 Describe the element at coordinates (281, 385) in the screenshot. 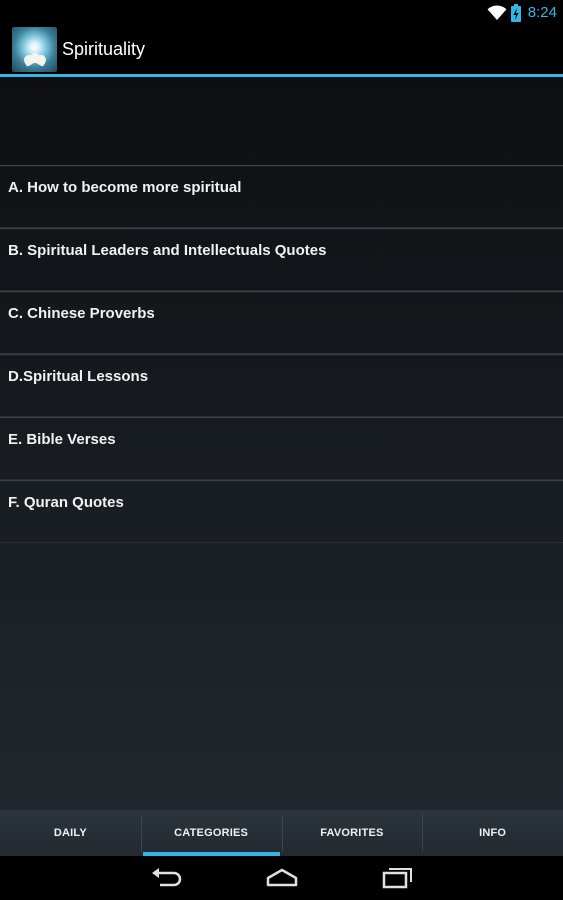

I see `category-item-d: D.Spiritual Lessons` at that location.